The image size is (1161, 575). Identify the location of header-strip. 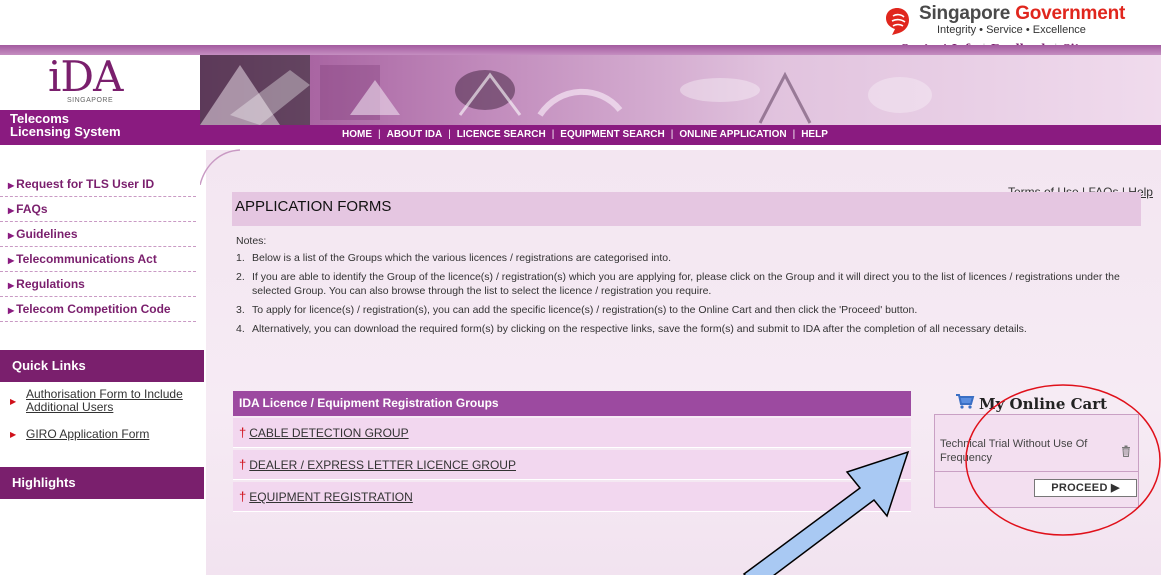
(580, 50).